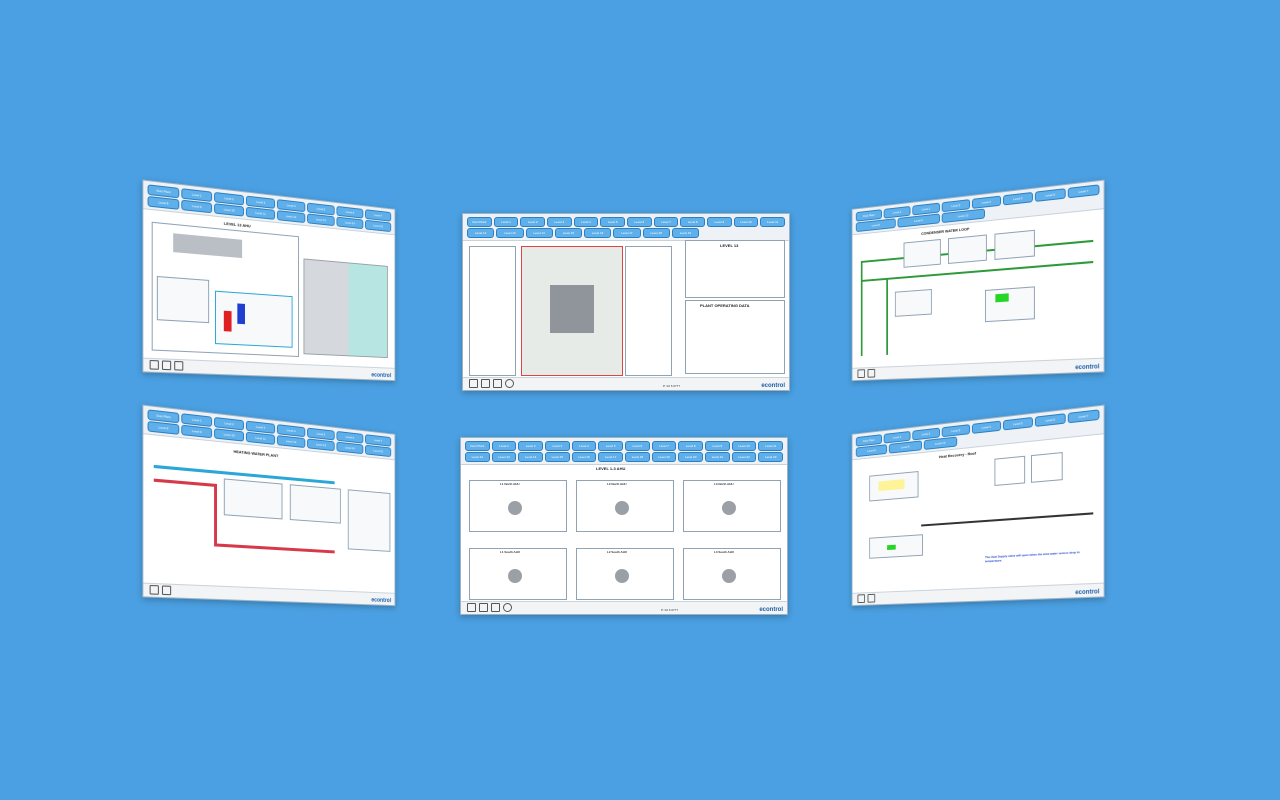 This screenshot has width=1280, height=800. Describe the element at coordinates (771, 457) in the screenshot. I see `nav-button: Level 23` at that location.